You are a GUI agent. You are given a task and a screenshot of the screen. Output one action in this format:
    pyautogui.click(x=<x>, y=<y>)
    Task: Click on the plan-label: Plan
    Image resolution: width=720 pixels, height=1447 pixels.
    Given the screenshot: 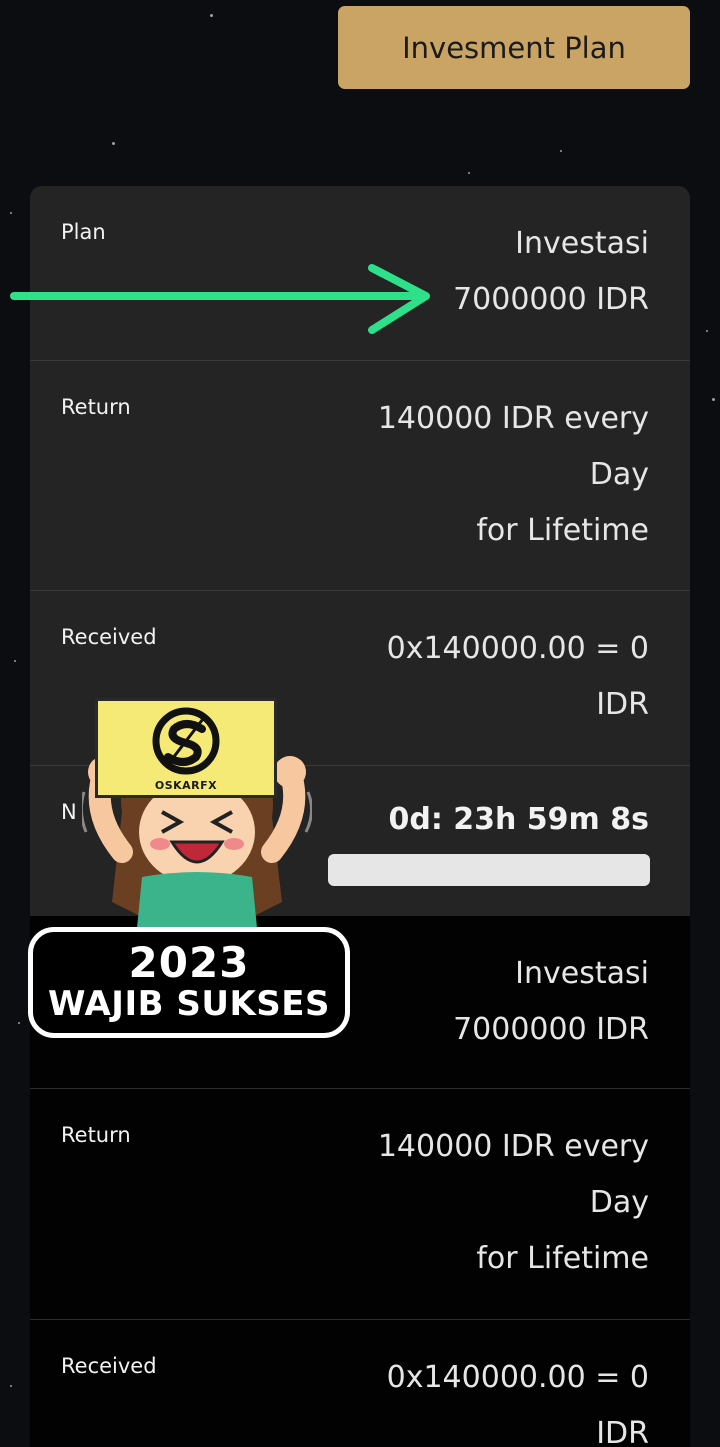 What is the action you would take?
    pyautogui.click(x=83, y=232)
    